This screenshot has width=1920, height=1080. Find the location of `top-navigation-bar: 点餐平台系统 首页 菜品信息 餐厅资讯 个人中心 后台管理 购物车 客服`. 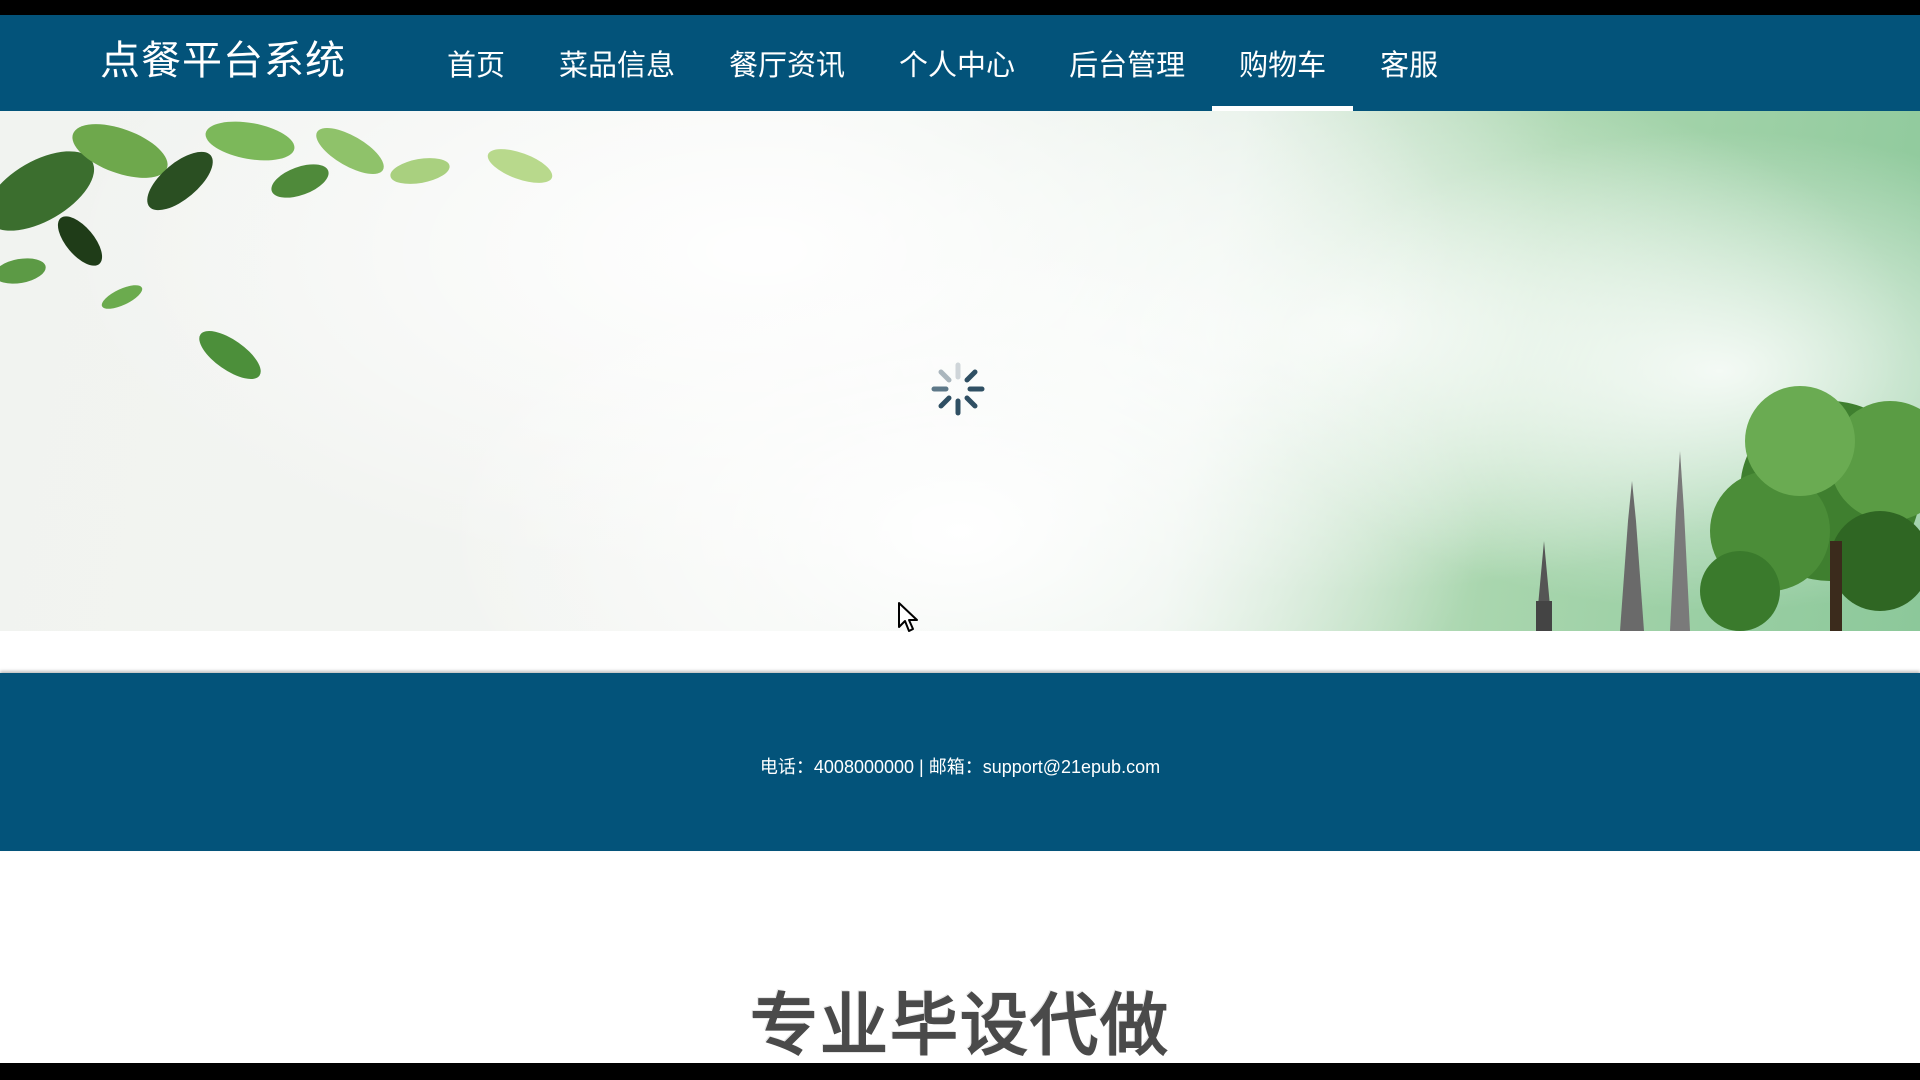

top-navigation-bar: 点餐平台系统 首页 菜品信息 餐厅资讯 个人中心 后台管理 购物车 客服 is located at coordinates (960, 63).